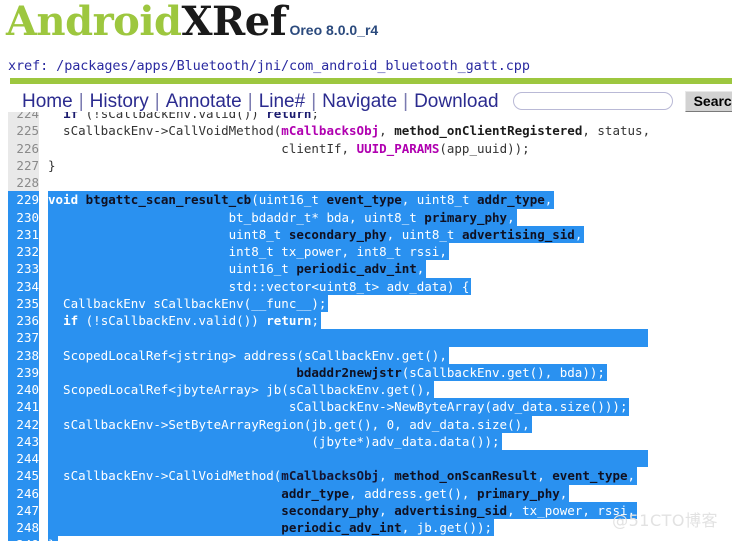  I want to click on code-token: return, so click(289, 116).